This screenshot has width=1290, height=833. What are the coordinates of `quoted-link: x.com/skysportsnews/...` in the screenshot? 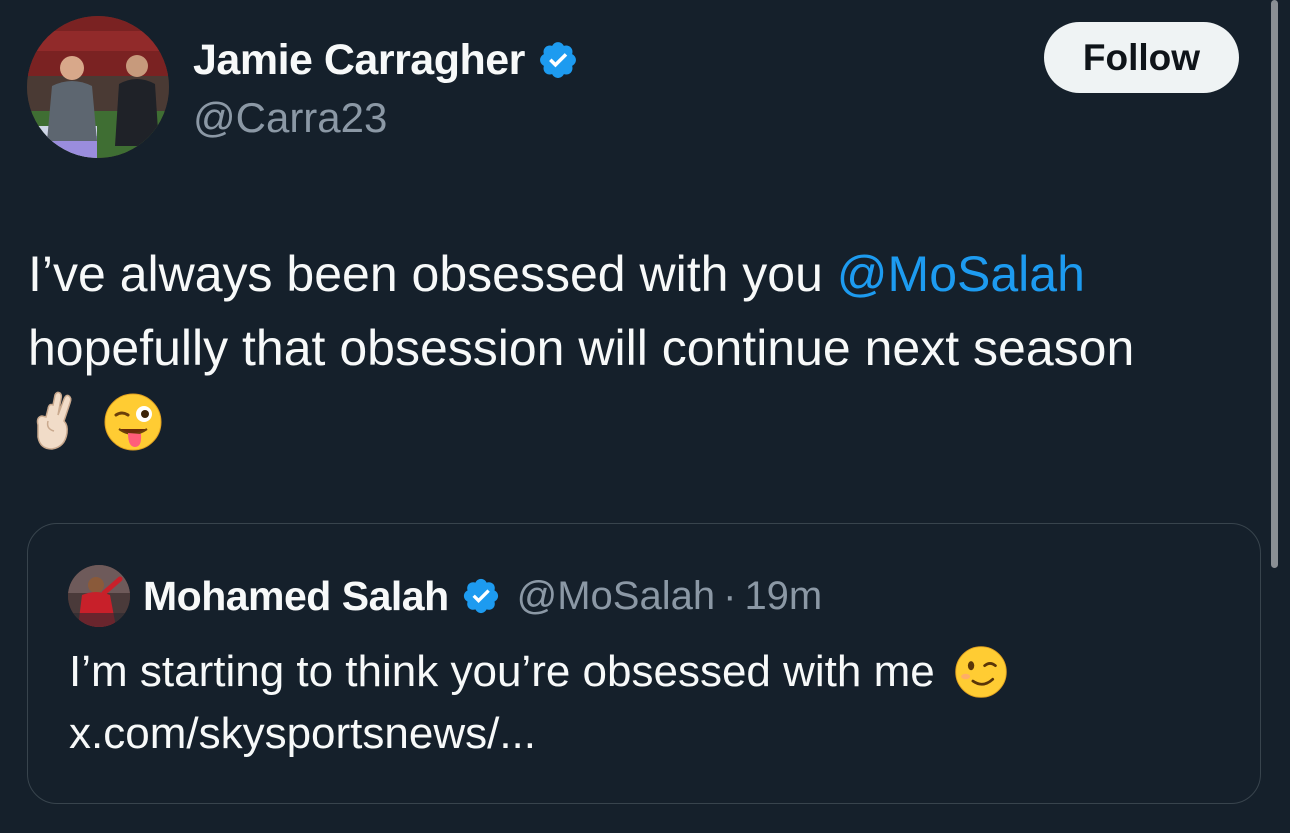 It's located at (302, 734).